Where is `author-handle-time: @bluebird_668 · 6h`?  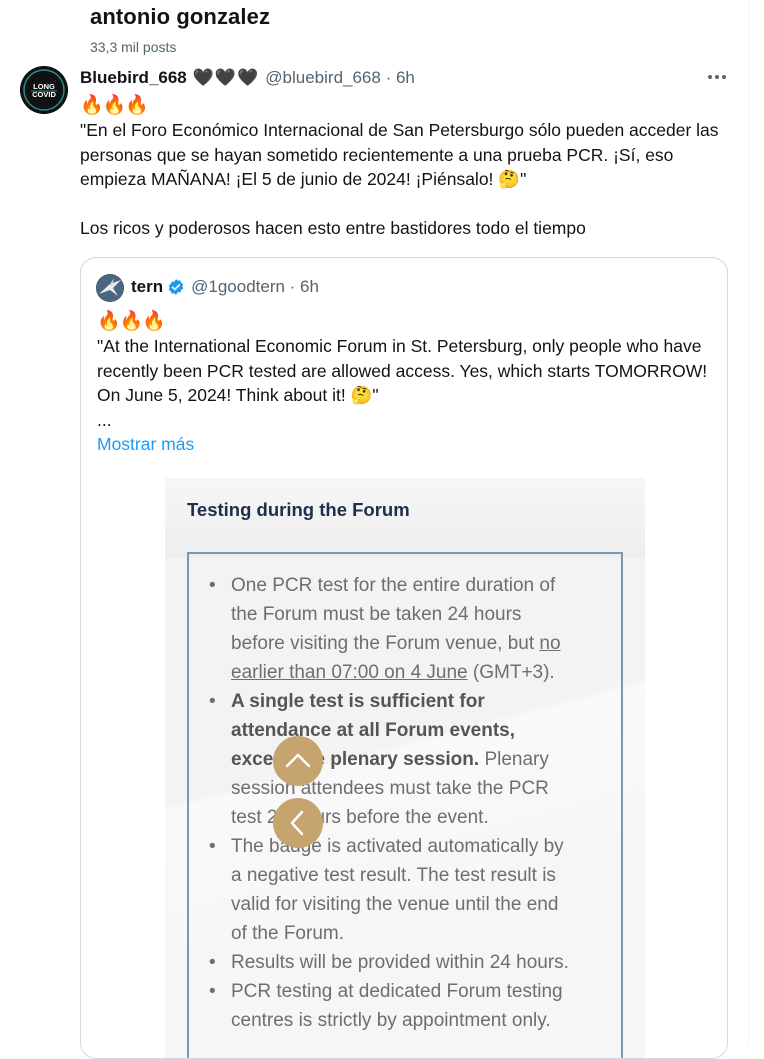 author-handle-time: @bluebird_668 · 6h is located at coordinates (340, 78).